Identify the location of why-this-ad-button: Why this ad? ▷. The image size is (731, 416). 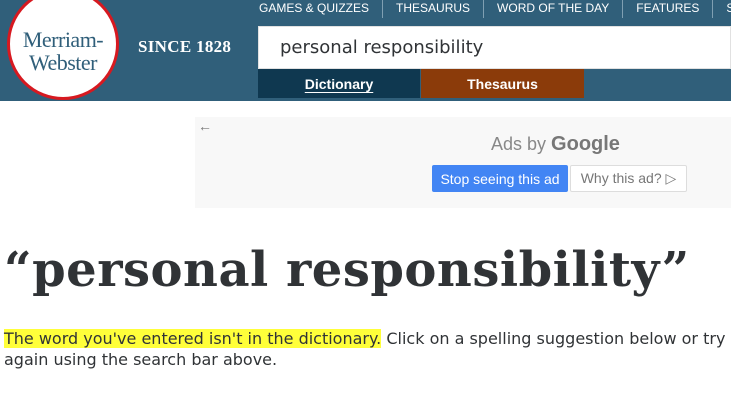
(628, 178).